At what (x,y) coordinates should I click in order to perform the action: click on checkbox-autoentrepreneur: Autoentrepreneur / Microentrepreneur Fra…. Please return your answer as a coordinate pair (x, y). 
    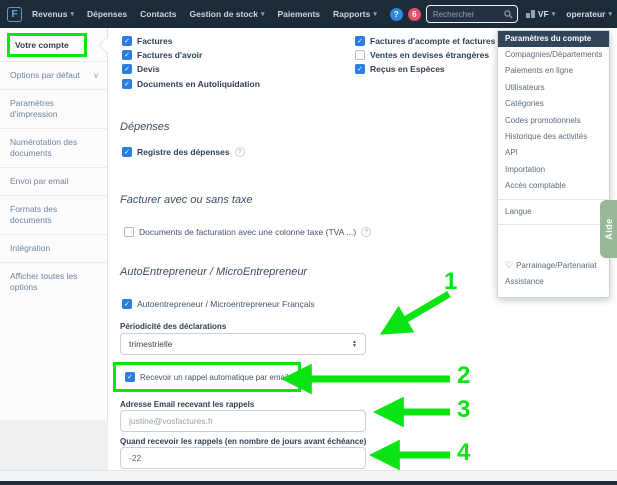
    Looking at the image, I should click on (218, 304).